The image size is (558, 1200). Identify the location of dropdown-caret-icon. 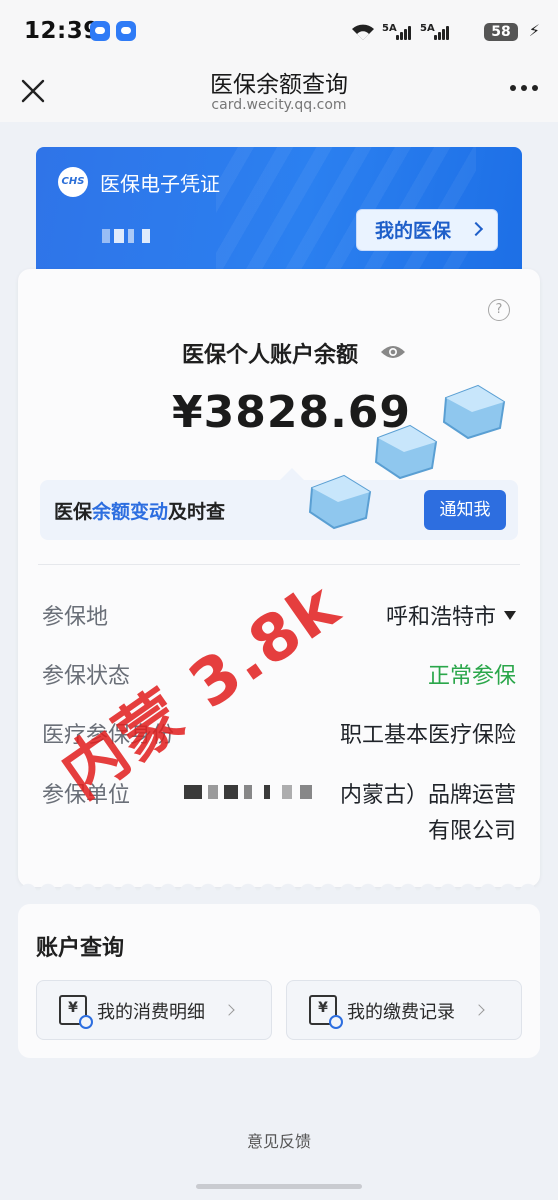
(510, 615).